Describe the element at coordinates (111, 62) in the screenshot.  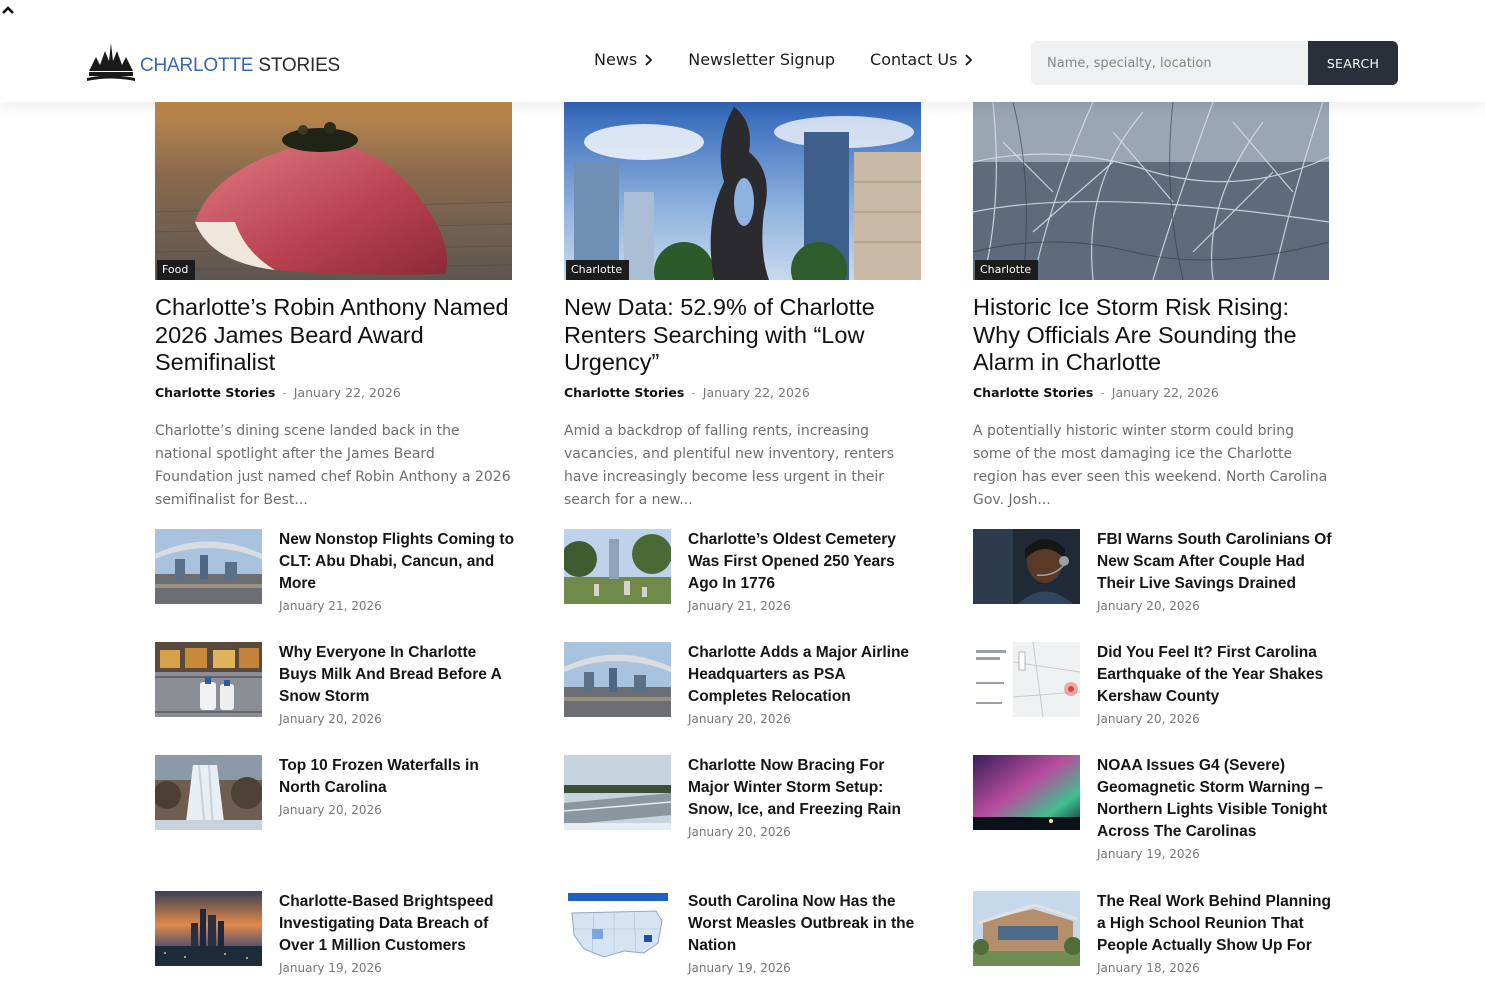
I see `crown-icon` at that location.